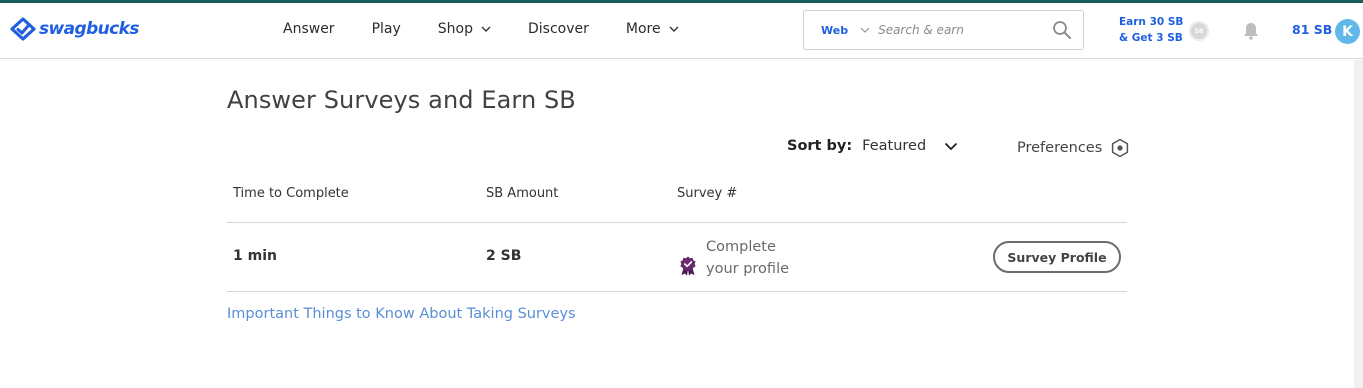  I want to click on nav-shop-label: Shop, so click(455, 29).